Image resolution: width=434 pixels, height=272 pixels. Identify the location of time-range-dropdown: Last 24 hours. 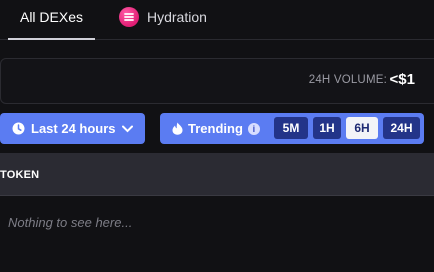
(72, 128).